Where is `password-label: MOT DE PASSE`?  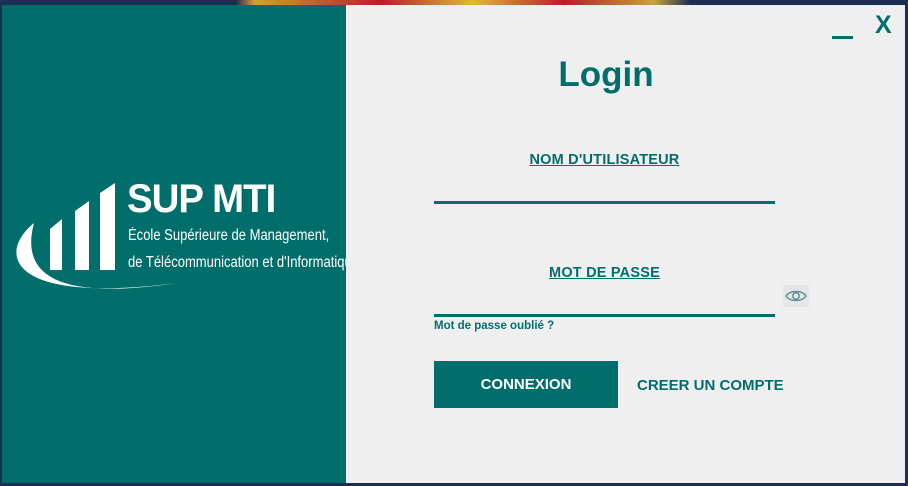 password-label: MOT DE PASSE is located at coordinates (604, 273).